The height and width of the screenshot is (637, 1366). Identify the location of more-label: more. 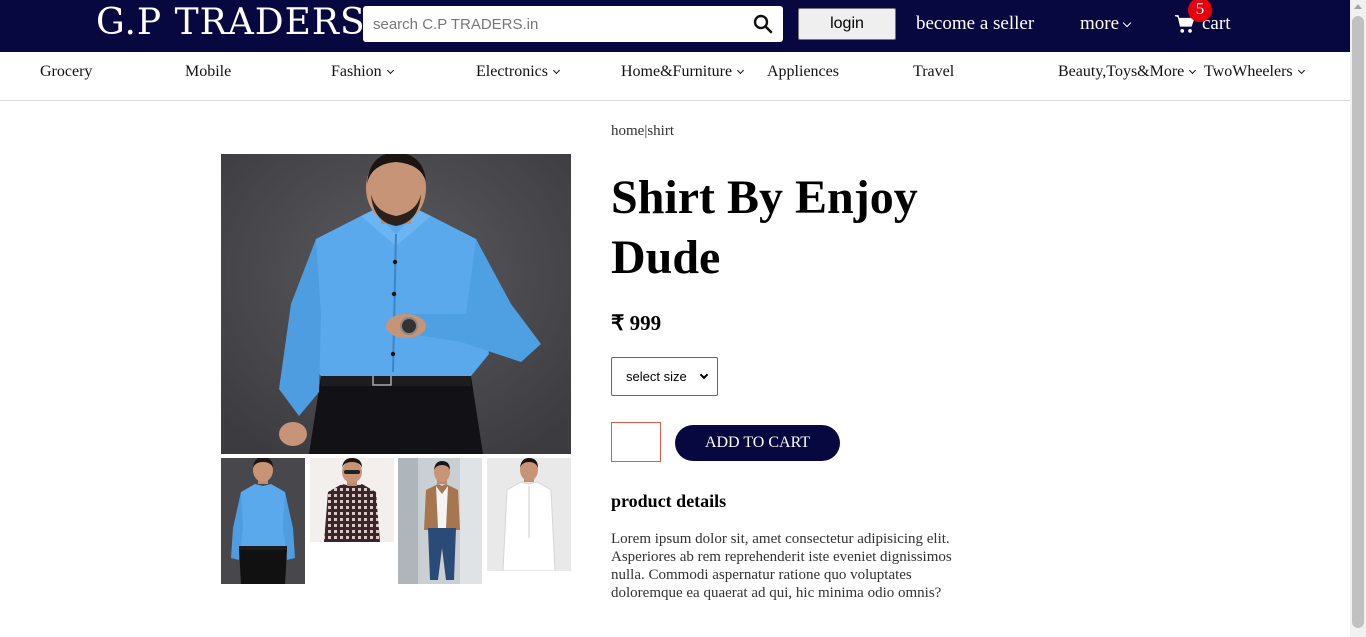
(1100, 23).